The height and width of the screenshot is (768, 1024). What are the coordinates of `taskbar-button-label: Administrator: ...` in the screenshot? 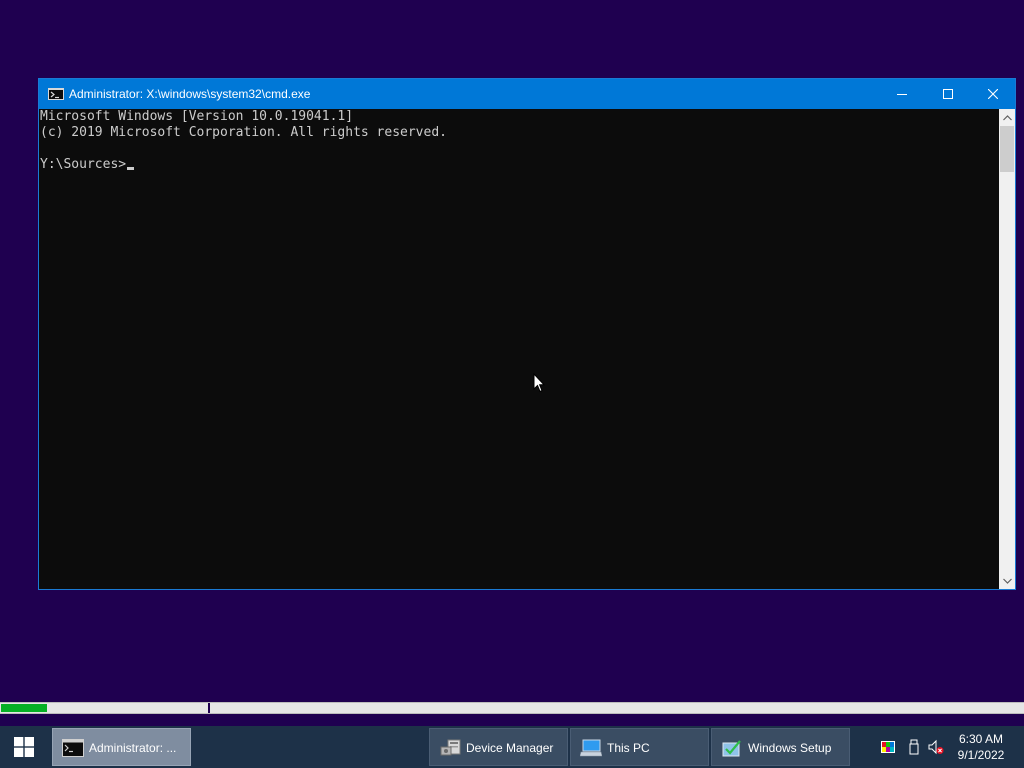 It's located at (133, 748).